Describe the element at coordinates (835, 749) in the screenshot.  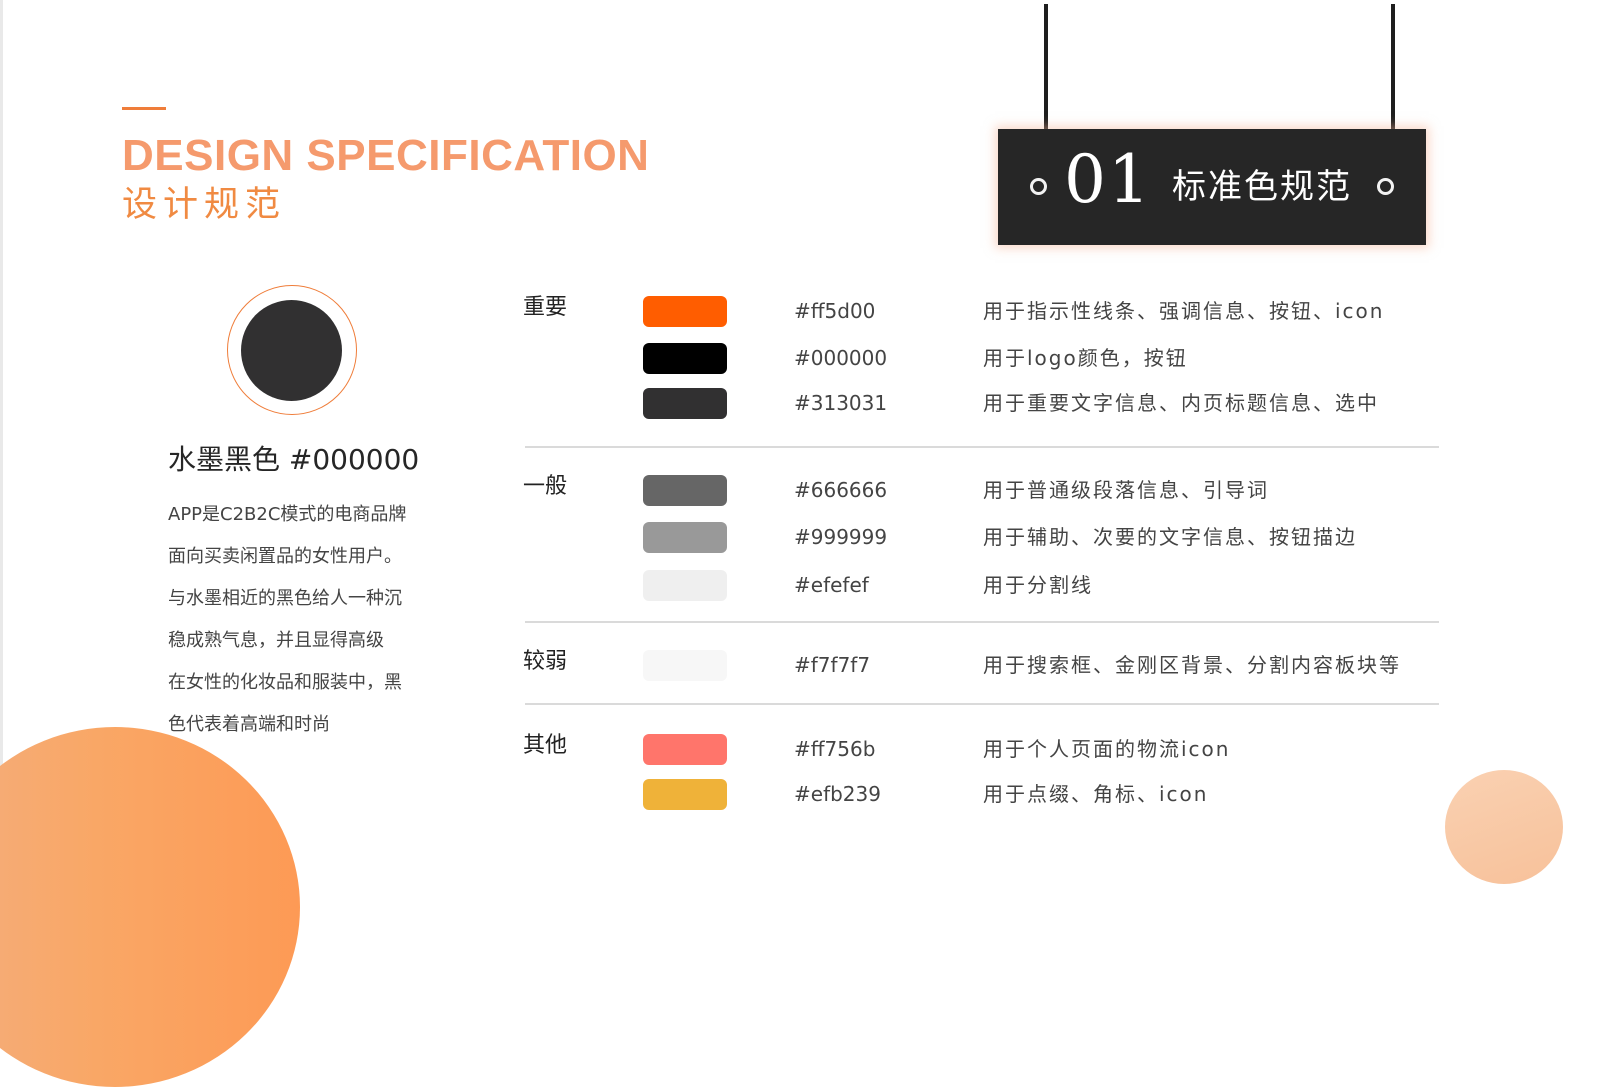
I see `hex-code: #ff756b` at that location.